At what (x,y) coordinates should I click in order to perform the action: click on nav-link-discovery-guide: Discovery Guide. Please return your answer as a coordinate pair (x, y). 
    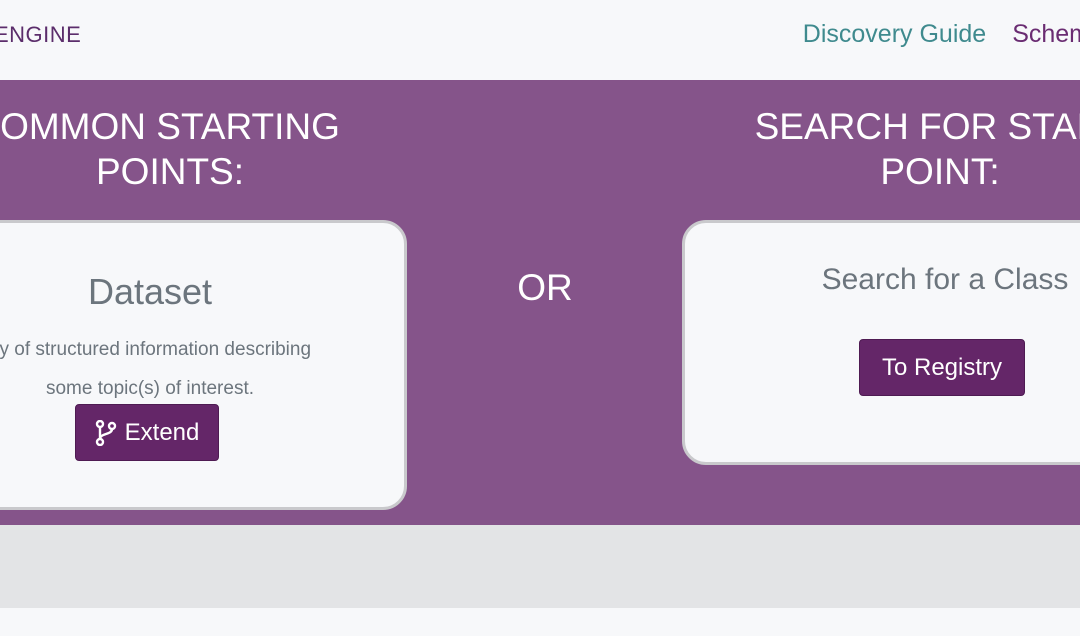
    Looking at the image, I should click on (894, 34).